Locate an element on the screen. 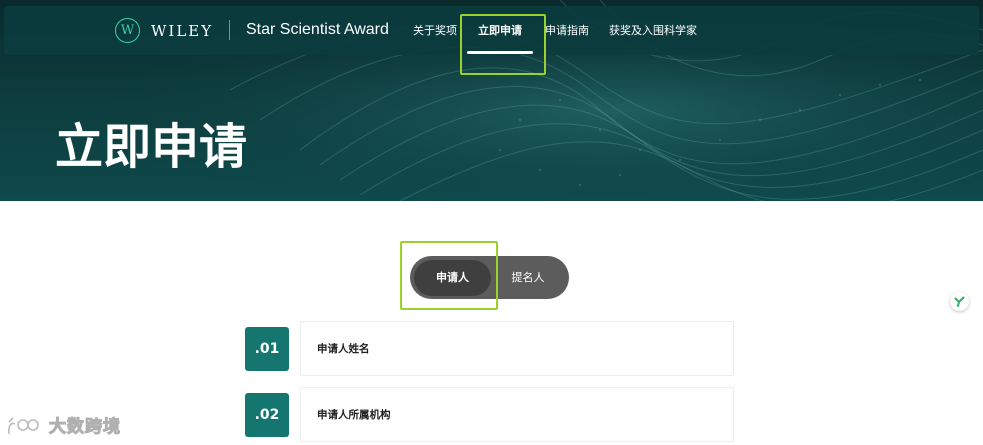 The image size is (983, 445). nav-item-application-guide: 申请指南 is located at coordinates (567, 31).